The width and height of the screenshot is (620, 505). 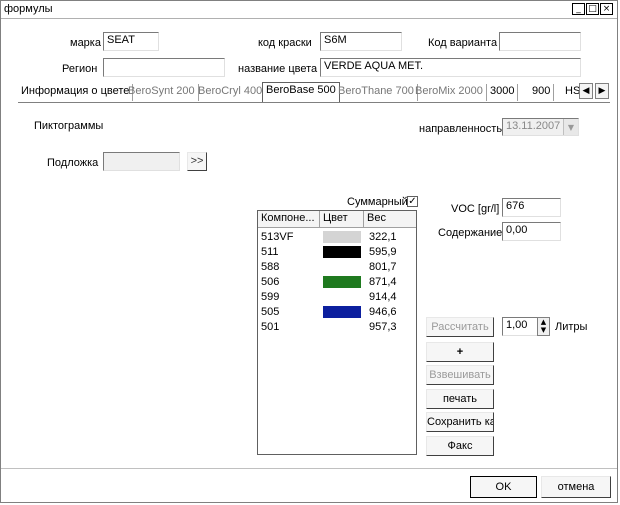 I want to click on summary-checkbox: ✓, so click(x=412, y=201).